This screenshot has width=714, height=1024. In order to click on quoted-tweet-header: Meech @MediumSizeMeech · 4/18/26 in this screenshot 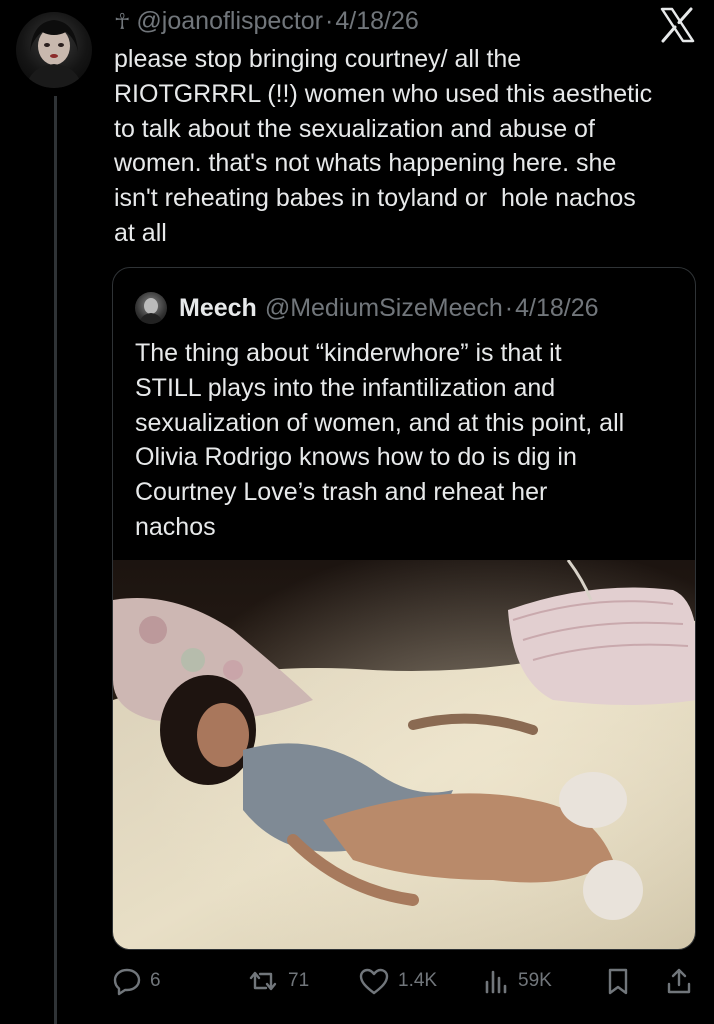, I will do `click(367, 308)`.